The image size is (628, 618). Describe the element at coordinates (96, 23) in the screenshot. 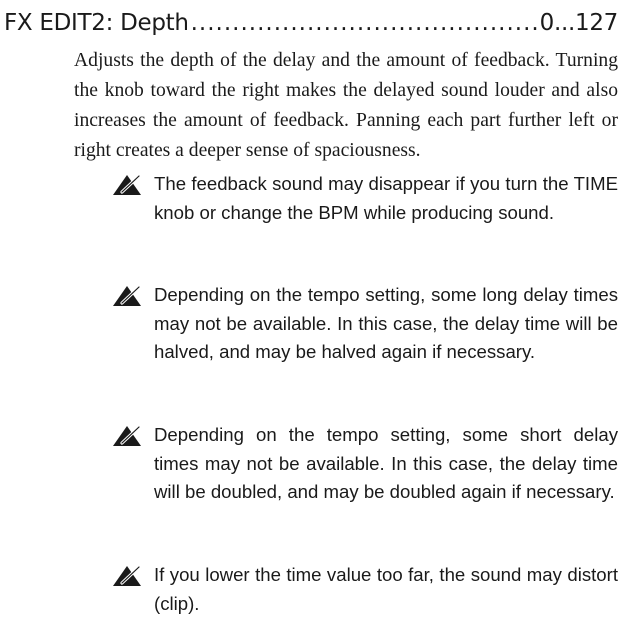

I see `parameter-name: FX EDIT2: Depth` at that location.